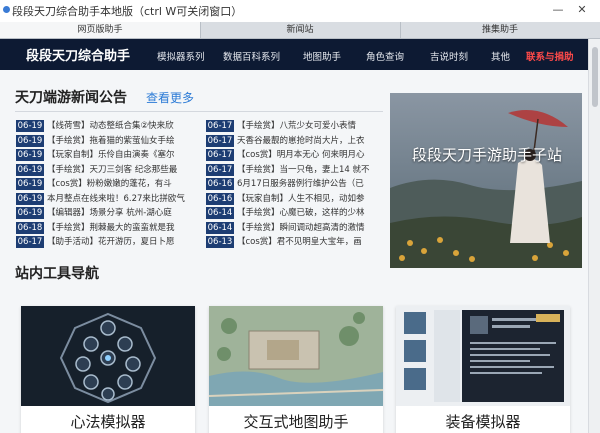 The width and height of the screenshot is (600, 433). Describe the element at coordinates (550, 56) in the screenshot. I see `nav-item-contact-donate: 联系与捐助` at that location.